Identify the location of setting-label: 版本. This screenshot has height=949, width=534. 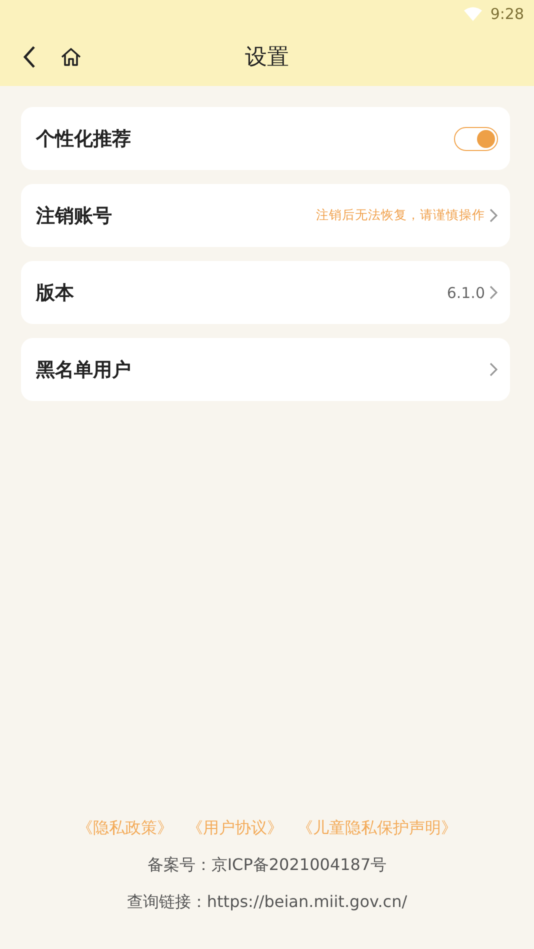
(55, 293).